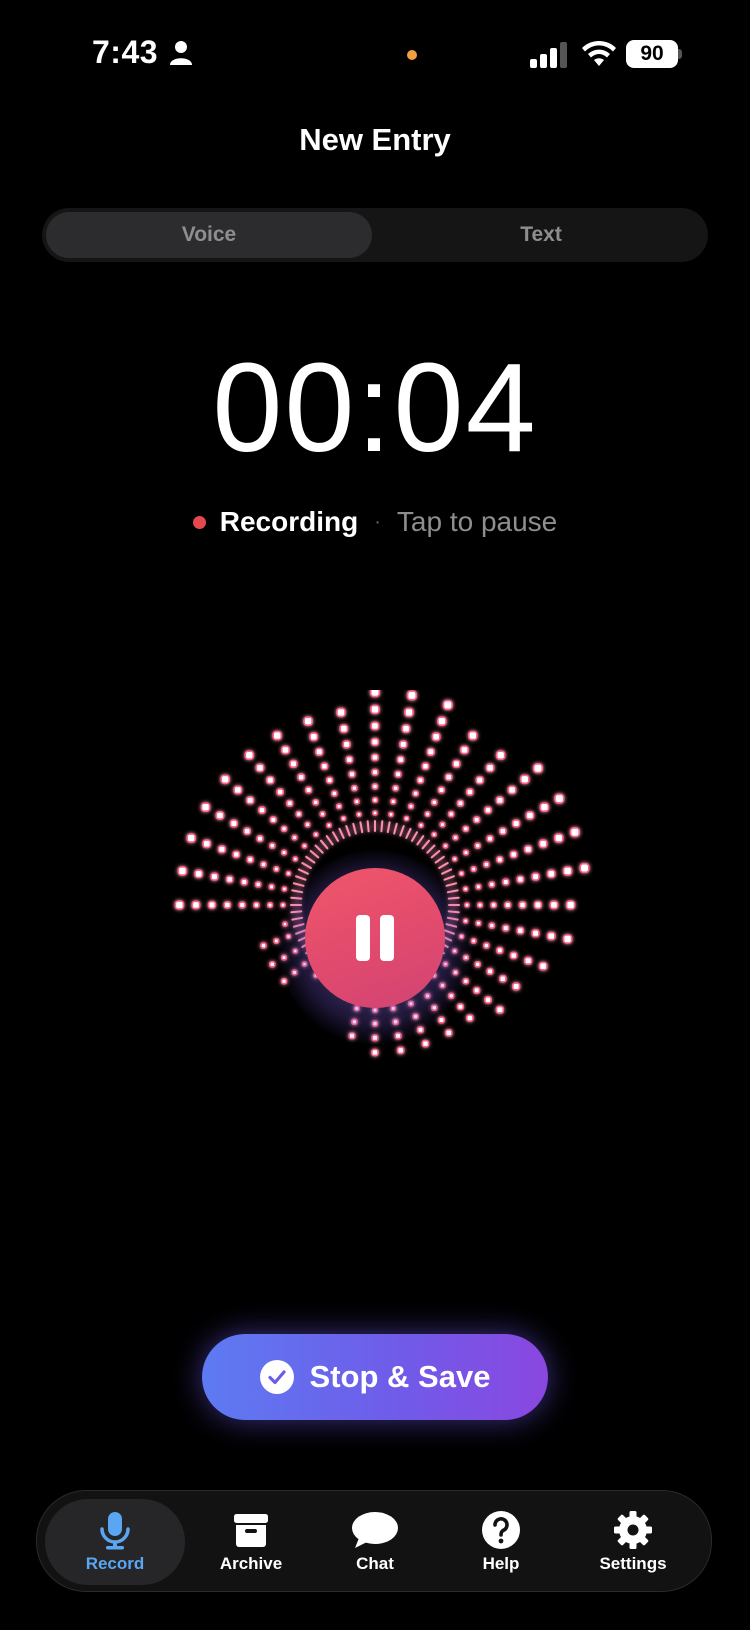 Image resolution: width=750 pixels, height=1630 pixels. What do you see at coordinates (541, 235) in the screenshot?
I see `tab-text: Text` at bounding box center [541, 235].